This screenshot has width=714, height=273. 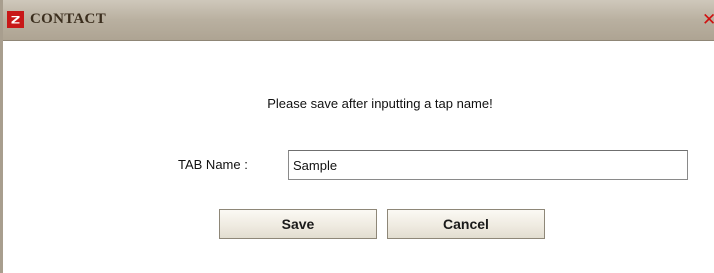 I want to click on title-bar: CONTACT ✕, so click(x=358, y=20).